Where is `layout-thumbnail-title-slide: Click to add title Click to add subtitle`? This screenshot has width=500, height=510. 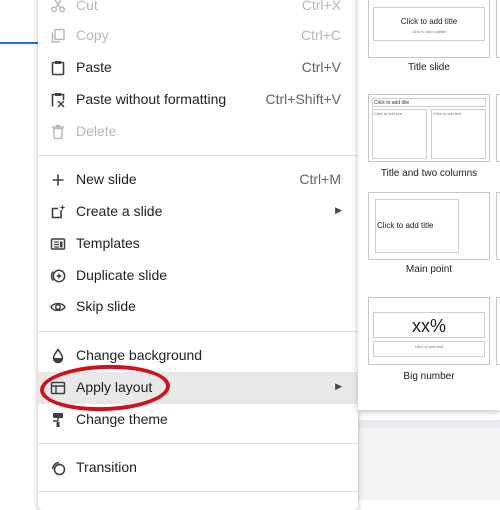
layout-thumbnail-title-slide: Click to add title Click to add subtitle is located at coordinates (429, 29).